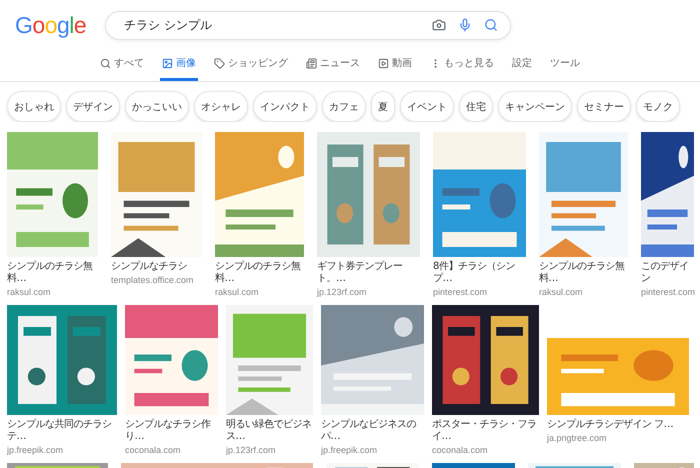  Describe the element at coordinates (285, 106) in the screenshot. I see `filter-chip: インパクト` at that location.